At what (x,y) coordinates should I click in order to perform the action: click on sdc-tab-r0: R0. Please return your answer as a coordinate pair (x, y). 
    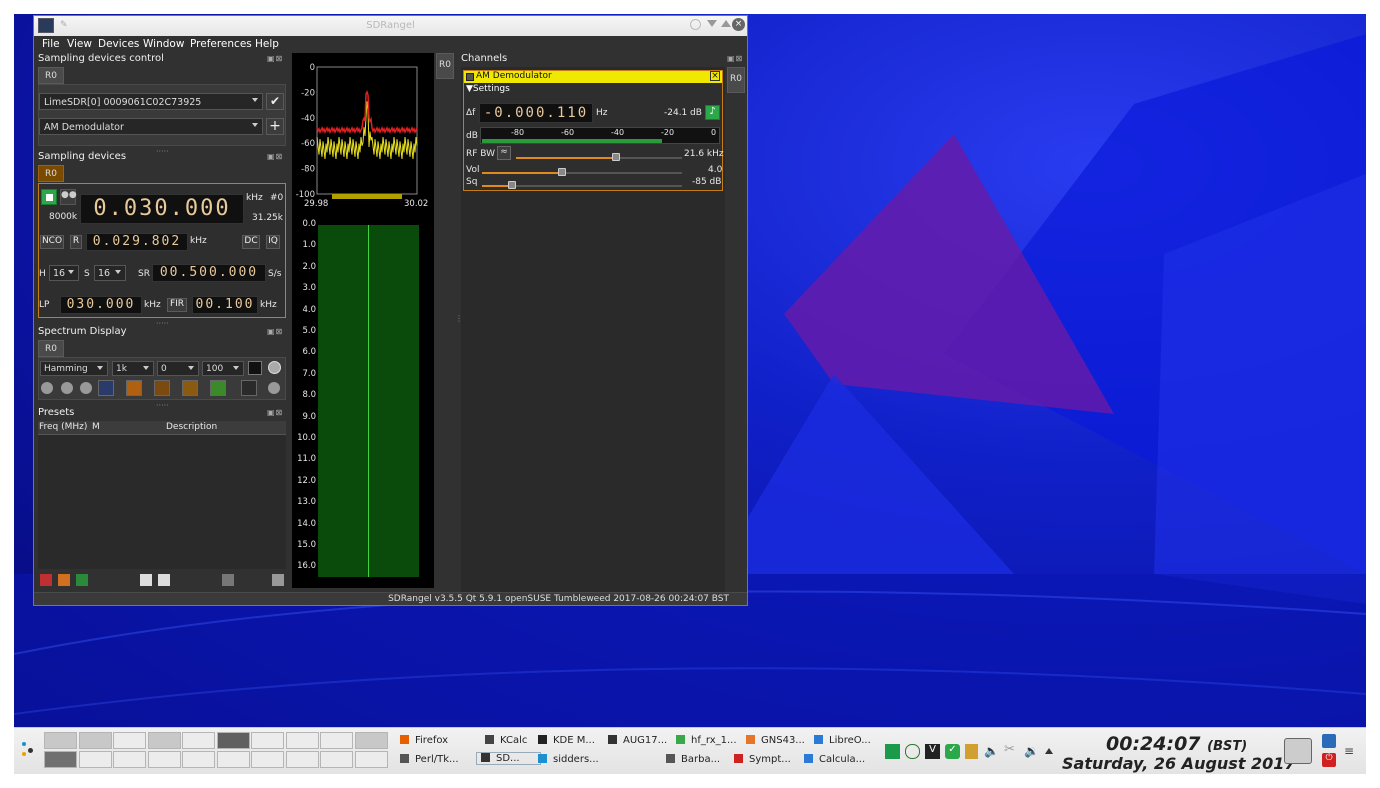
    Looking at the image, I should click on (51, 75).